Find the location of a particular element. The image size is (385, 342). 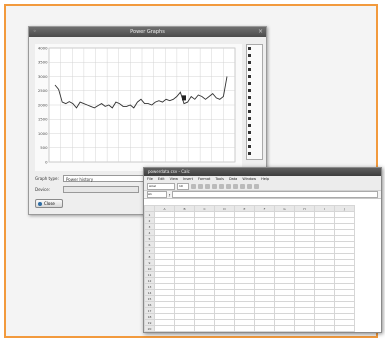

y-tick-label: 1000 is located at coordinates (43, 133).